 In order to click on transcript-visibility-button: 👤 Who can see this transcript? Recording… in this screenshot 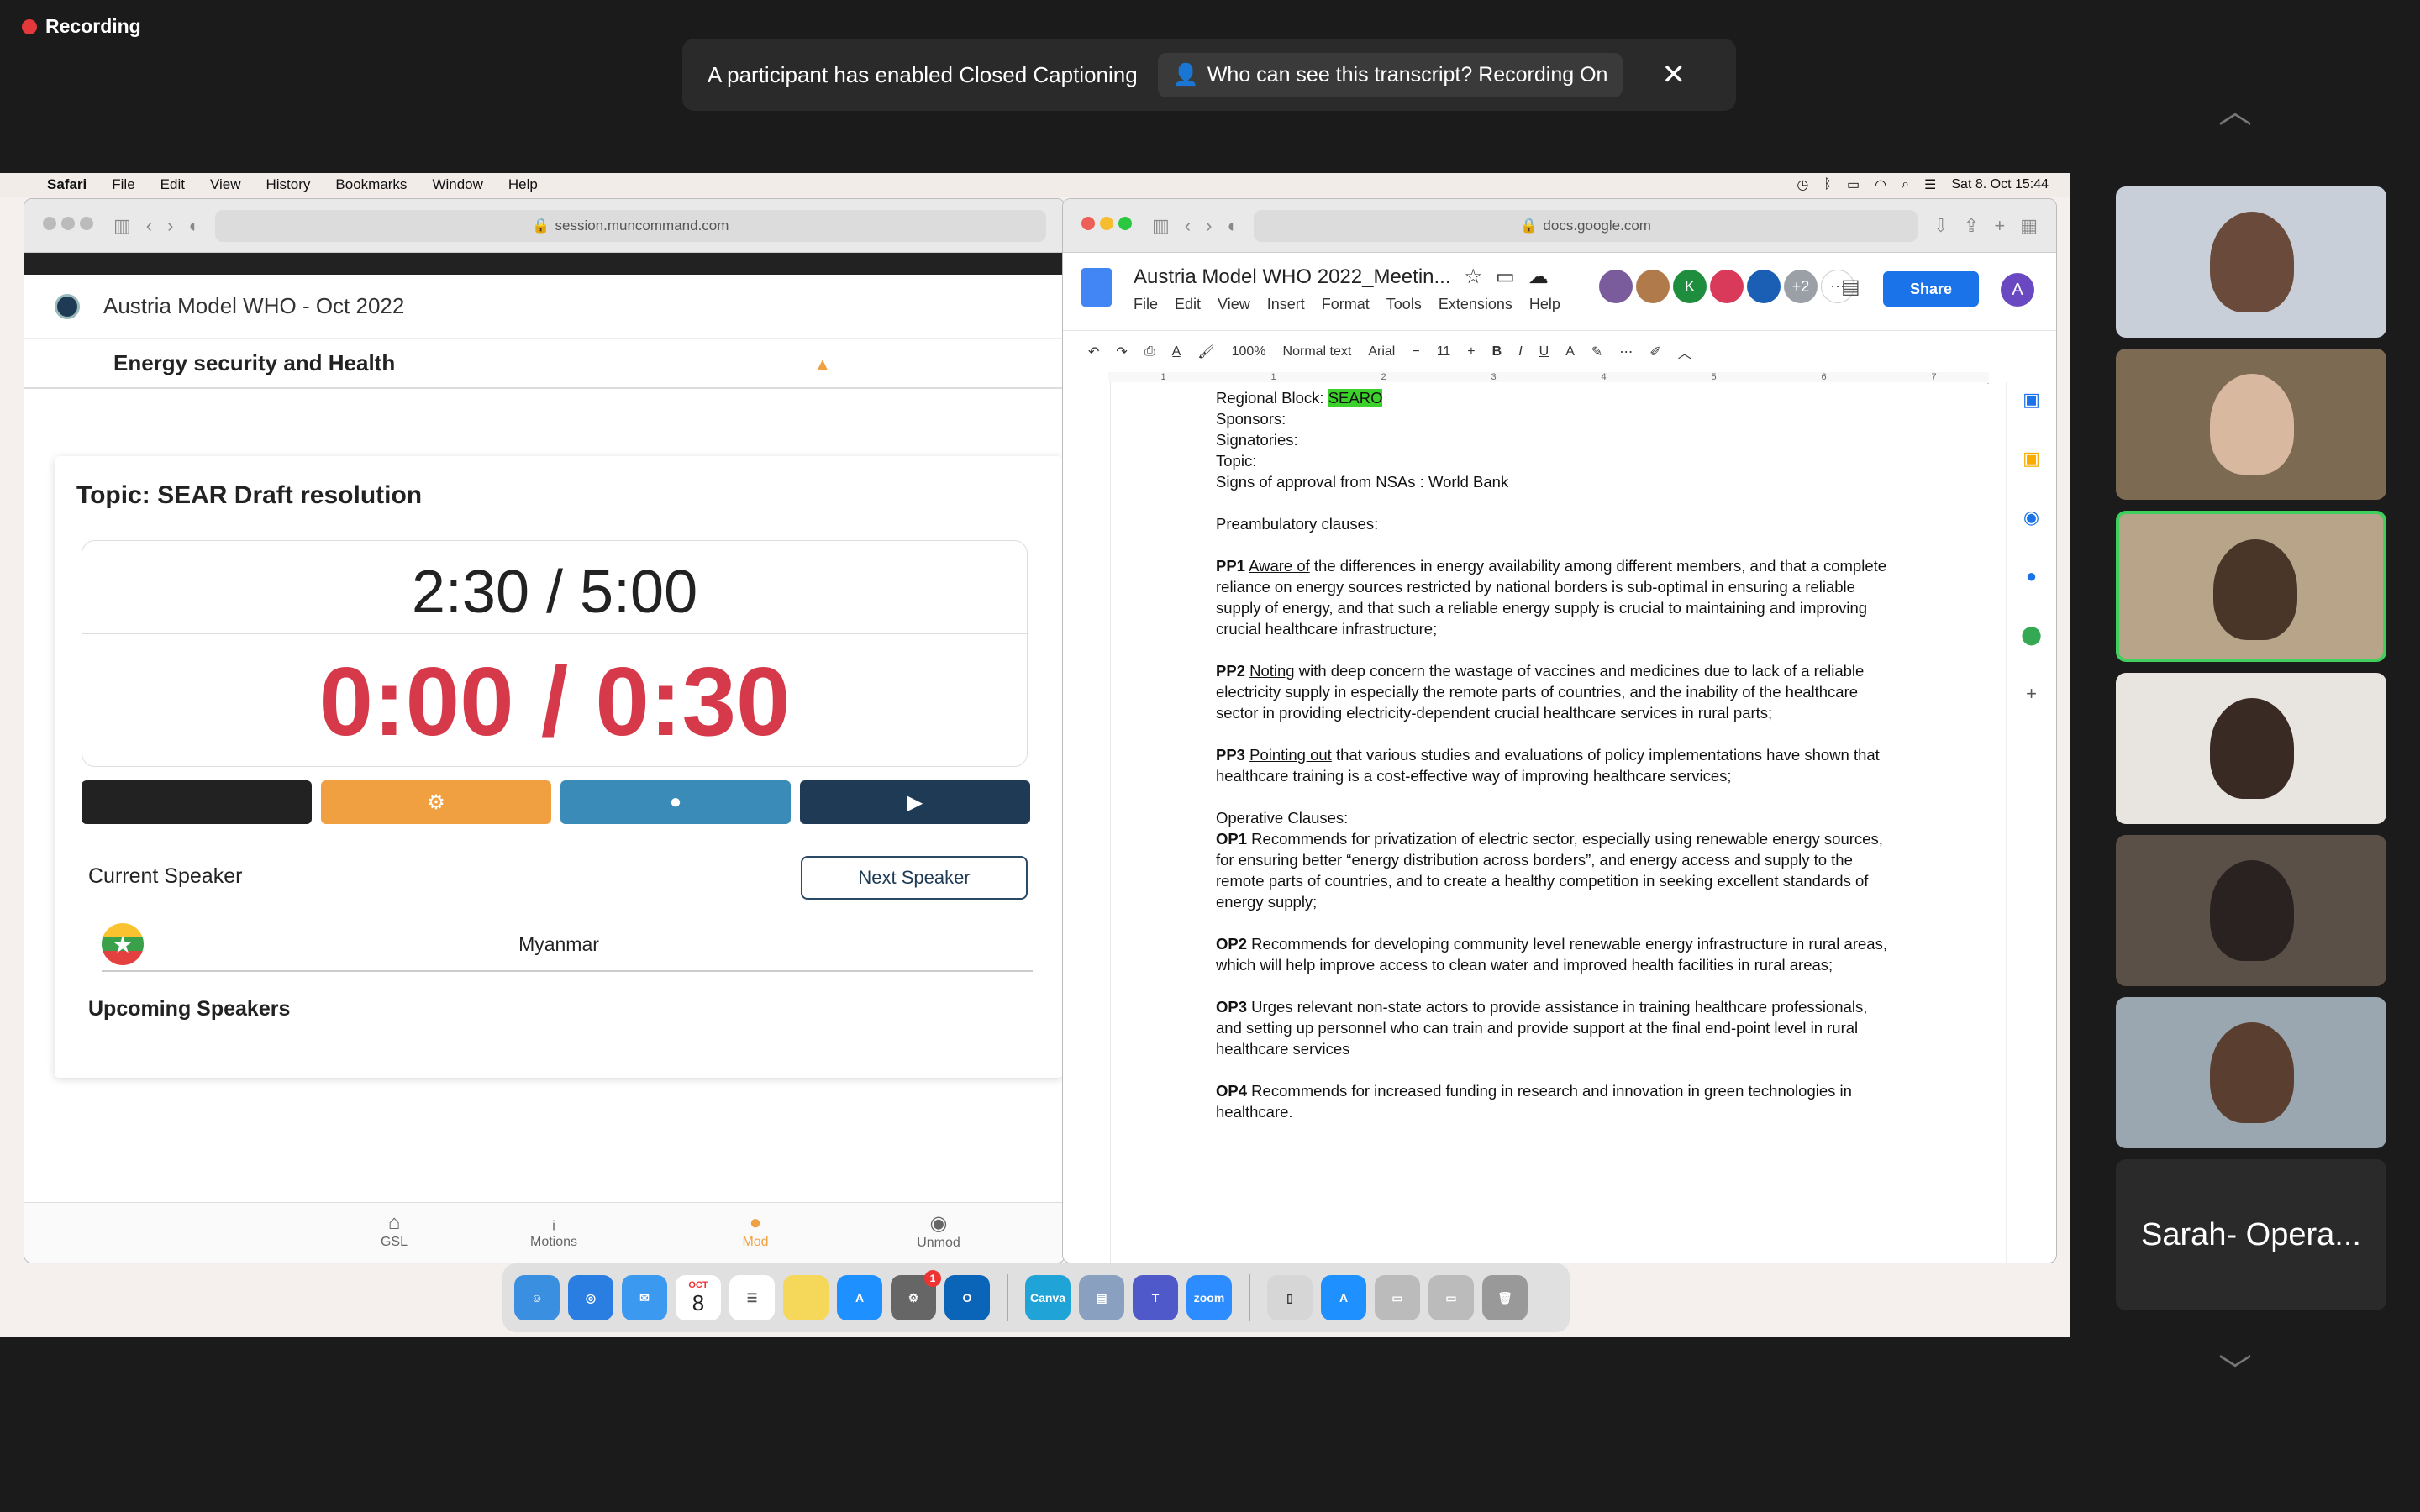, I will do `click(1390, 74)`.